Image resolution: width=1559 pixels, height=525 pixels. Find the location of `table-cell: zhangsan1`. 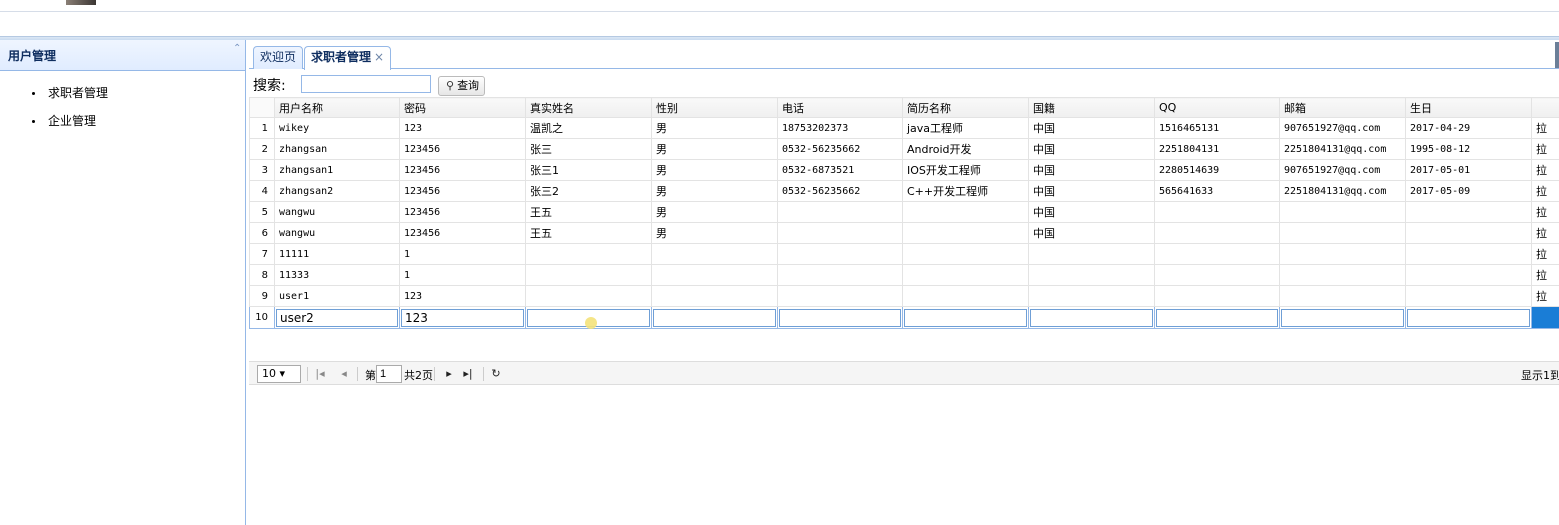

table-cell: zhangsan1 is located at coordinates (337, 170).